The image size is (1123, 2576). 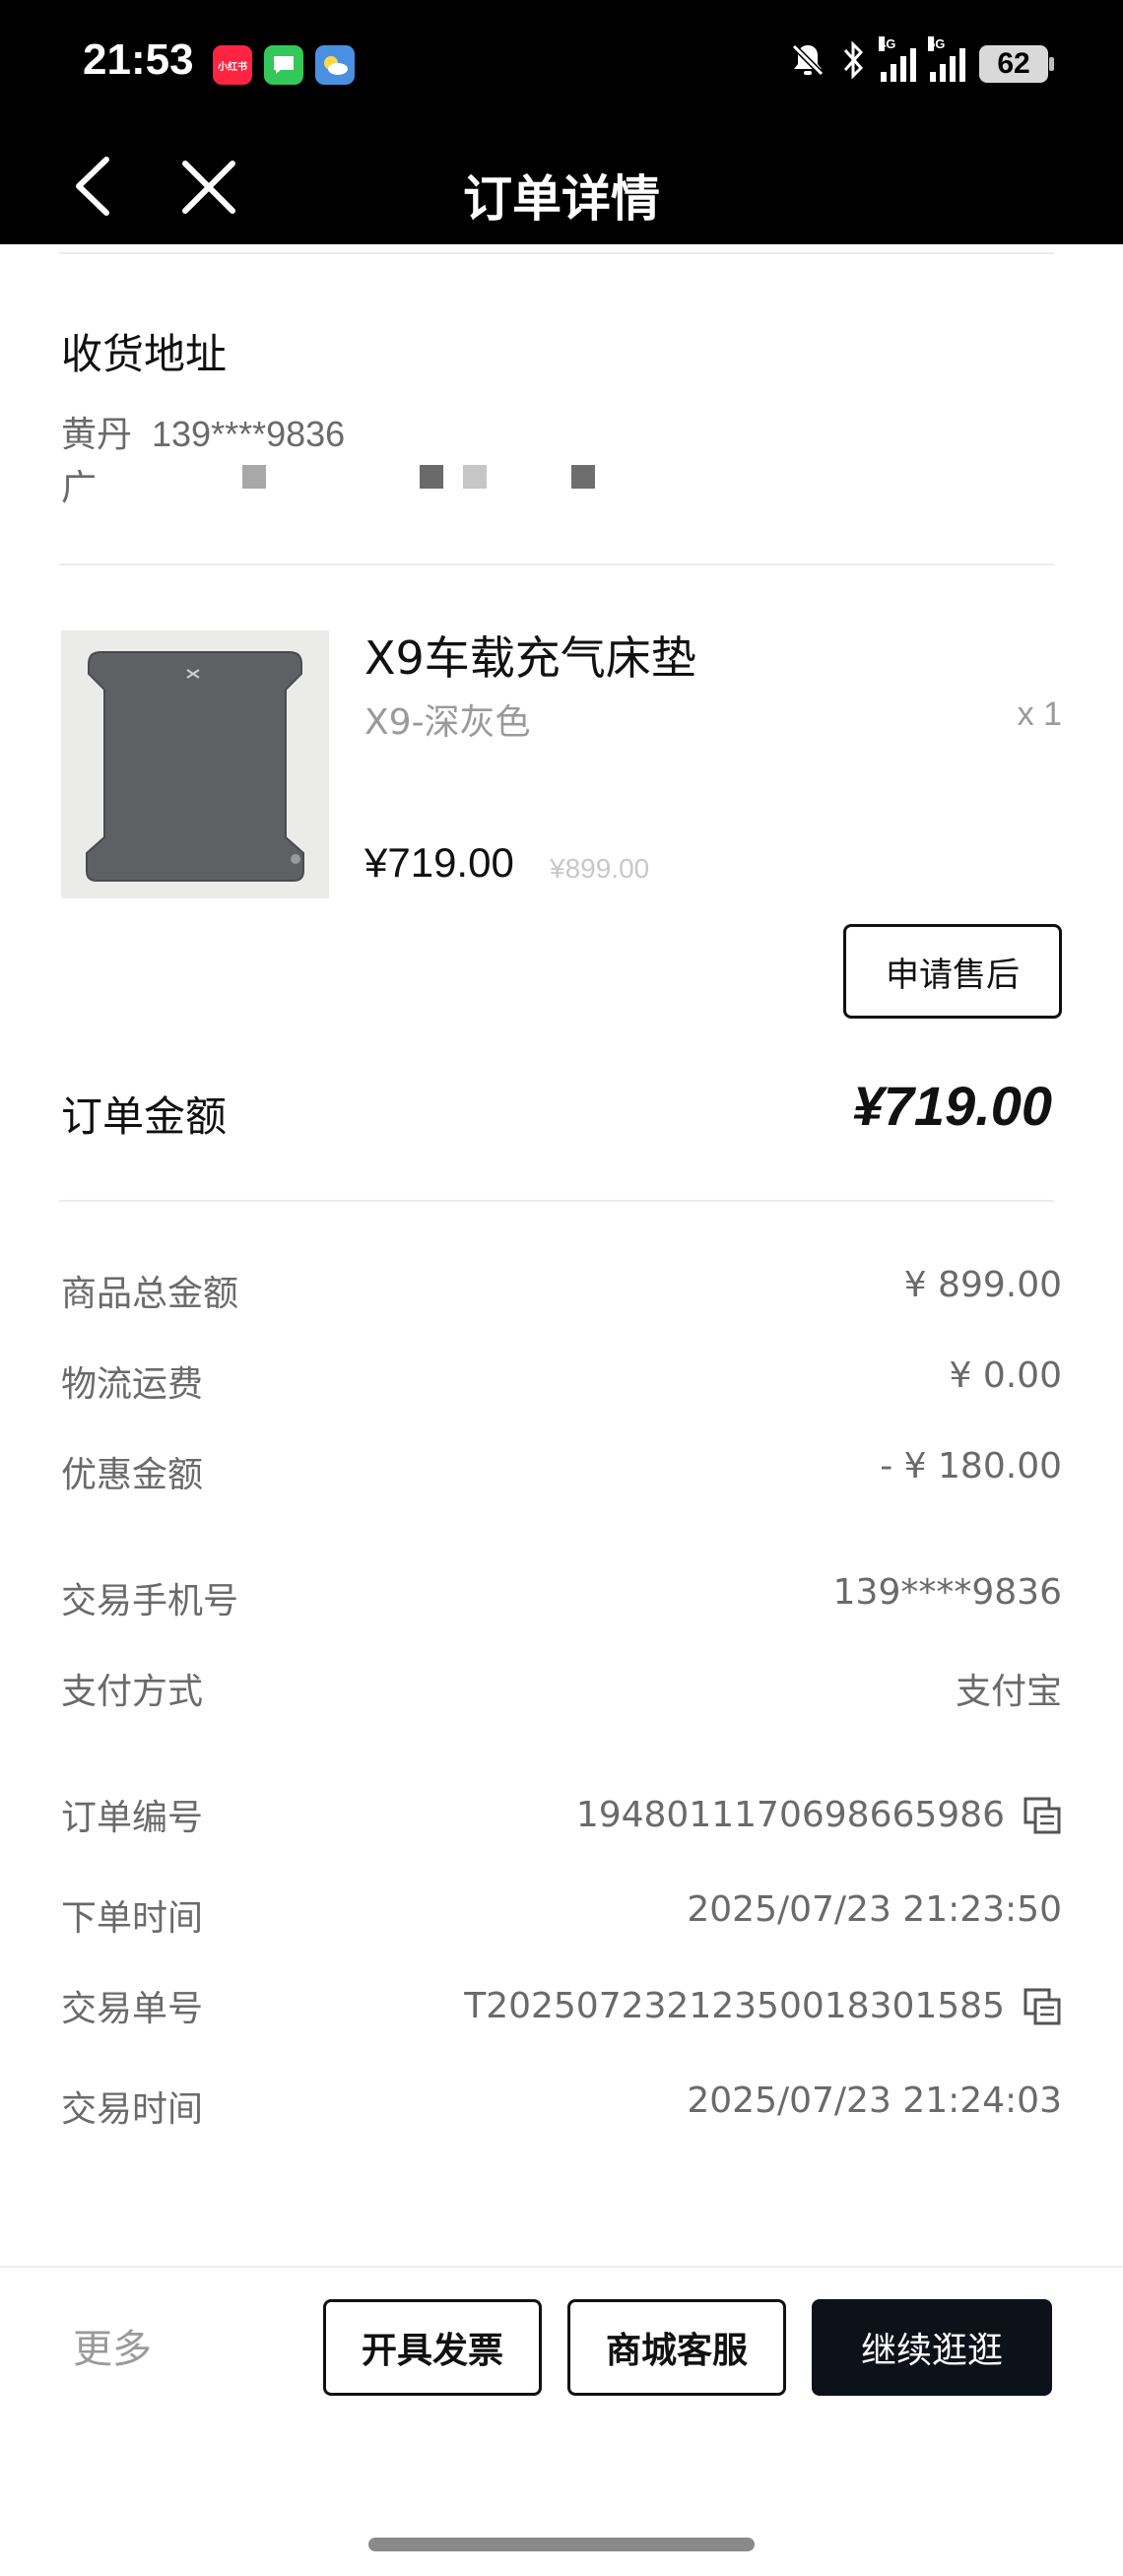 I want to click on detail-value: 1948011170698665986, so click(x=819, y=1815).